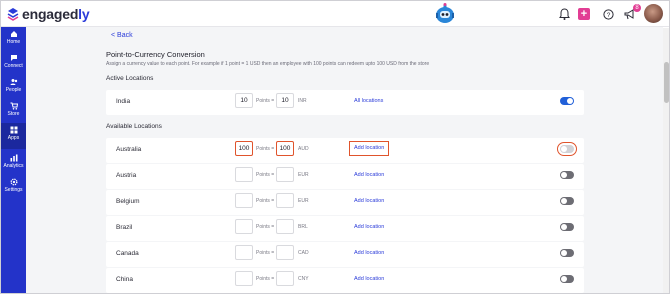 The width and height of the screenshot is (670, 294). Describe the element at coordinates (303, 253) in the screenshot. I see `currency-code: CAD` at that location.